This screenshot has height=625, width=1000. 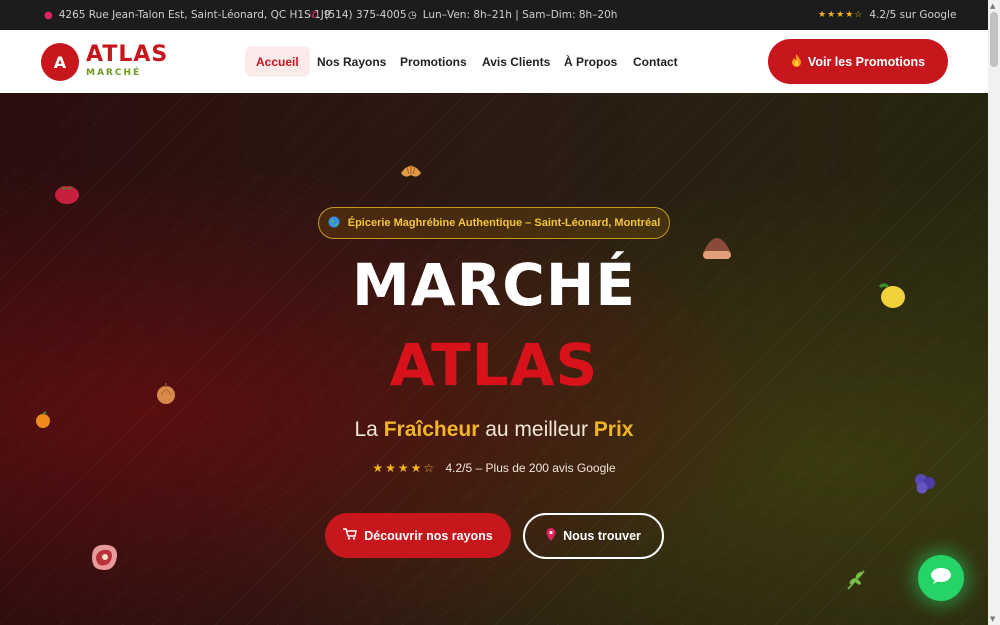 What do you see at coordinates (913, 15) in the screenshot?
I see `google-rating-text: 4.2/5 sur Google` at bounding box center [913, 15].